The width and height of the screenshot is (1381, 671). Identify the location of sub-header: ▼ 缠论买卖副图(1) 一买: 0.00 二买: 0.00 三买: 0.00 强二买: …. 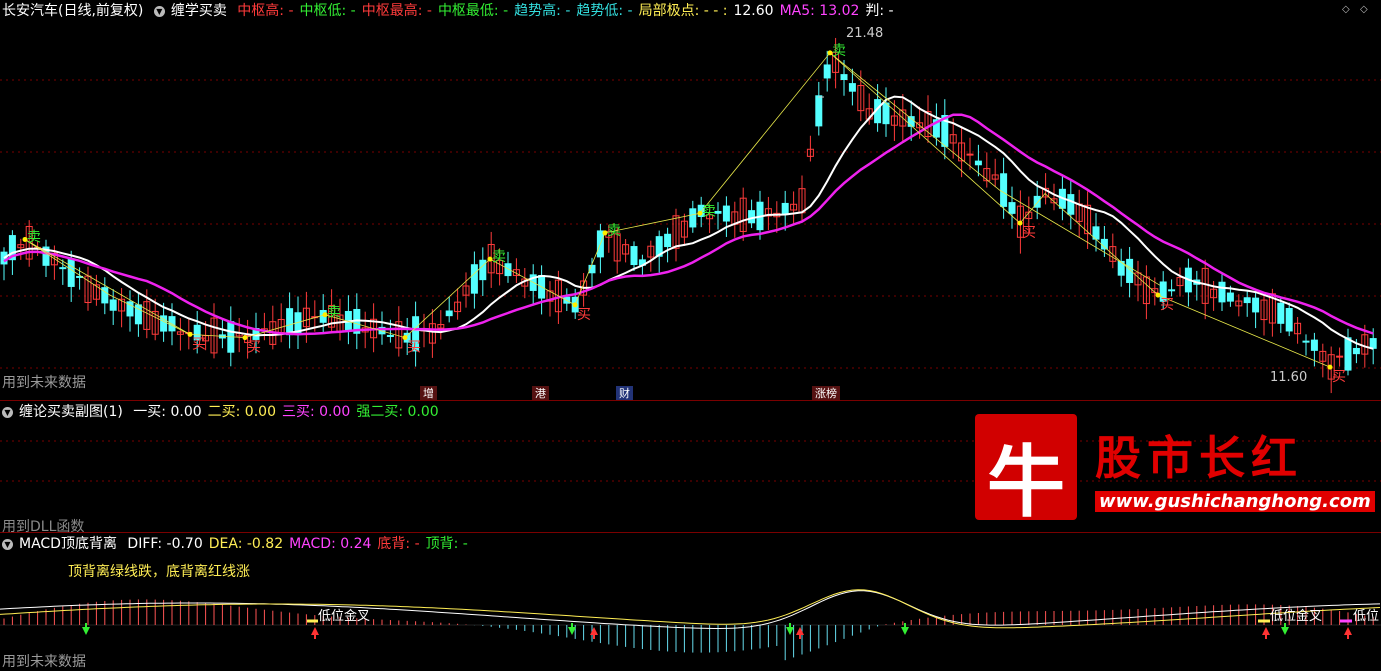
(226, 412).